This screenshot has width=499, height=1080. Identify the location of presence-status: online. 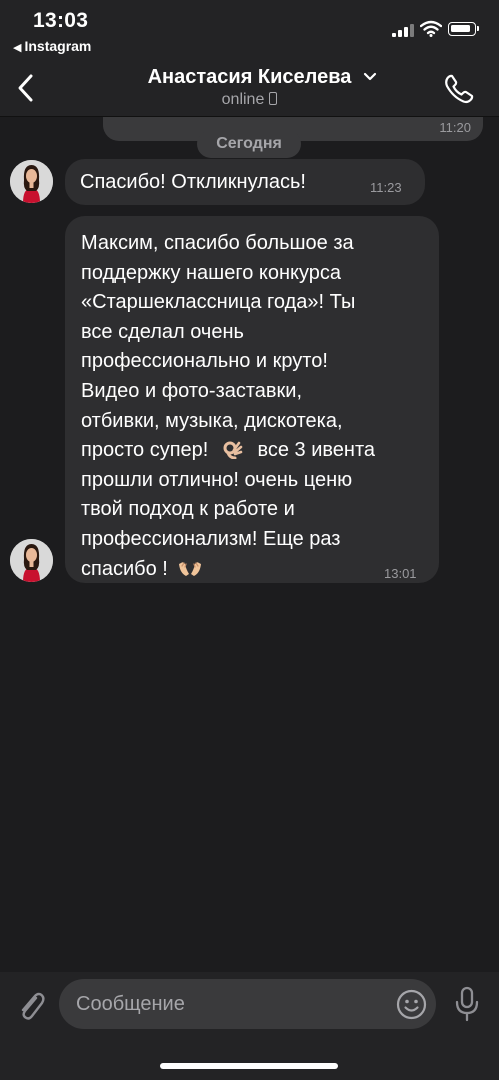
(249, 100).